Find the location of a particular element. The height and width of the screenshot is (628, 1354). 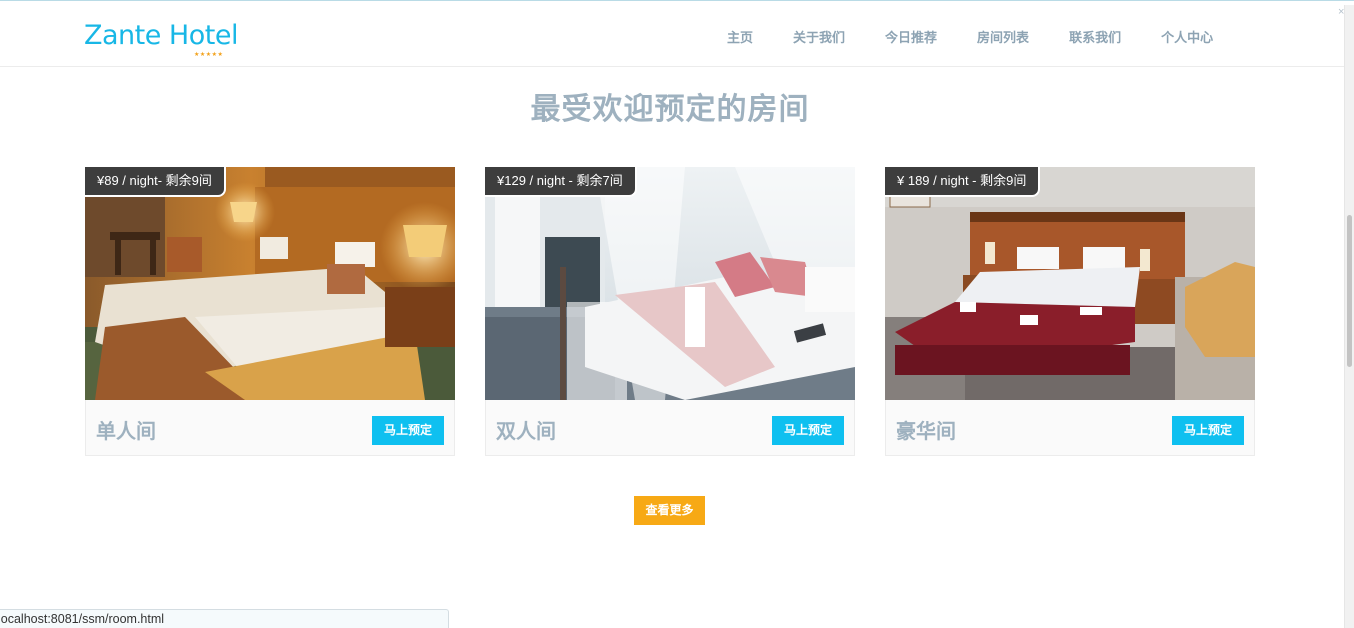

scrollbar-thumb is located at coordinates (1349, 291).